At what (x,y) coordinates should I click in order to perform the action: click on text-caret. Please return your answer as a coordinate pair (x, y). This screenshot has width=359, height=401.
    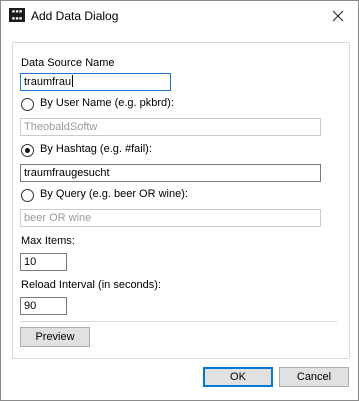
    Looking at the image, I should click on (73, 81).